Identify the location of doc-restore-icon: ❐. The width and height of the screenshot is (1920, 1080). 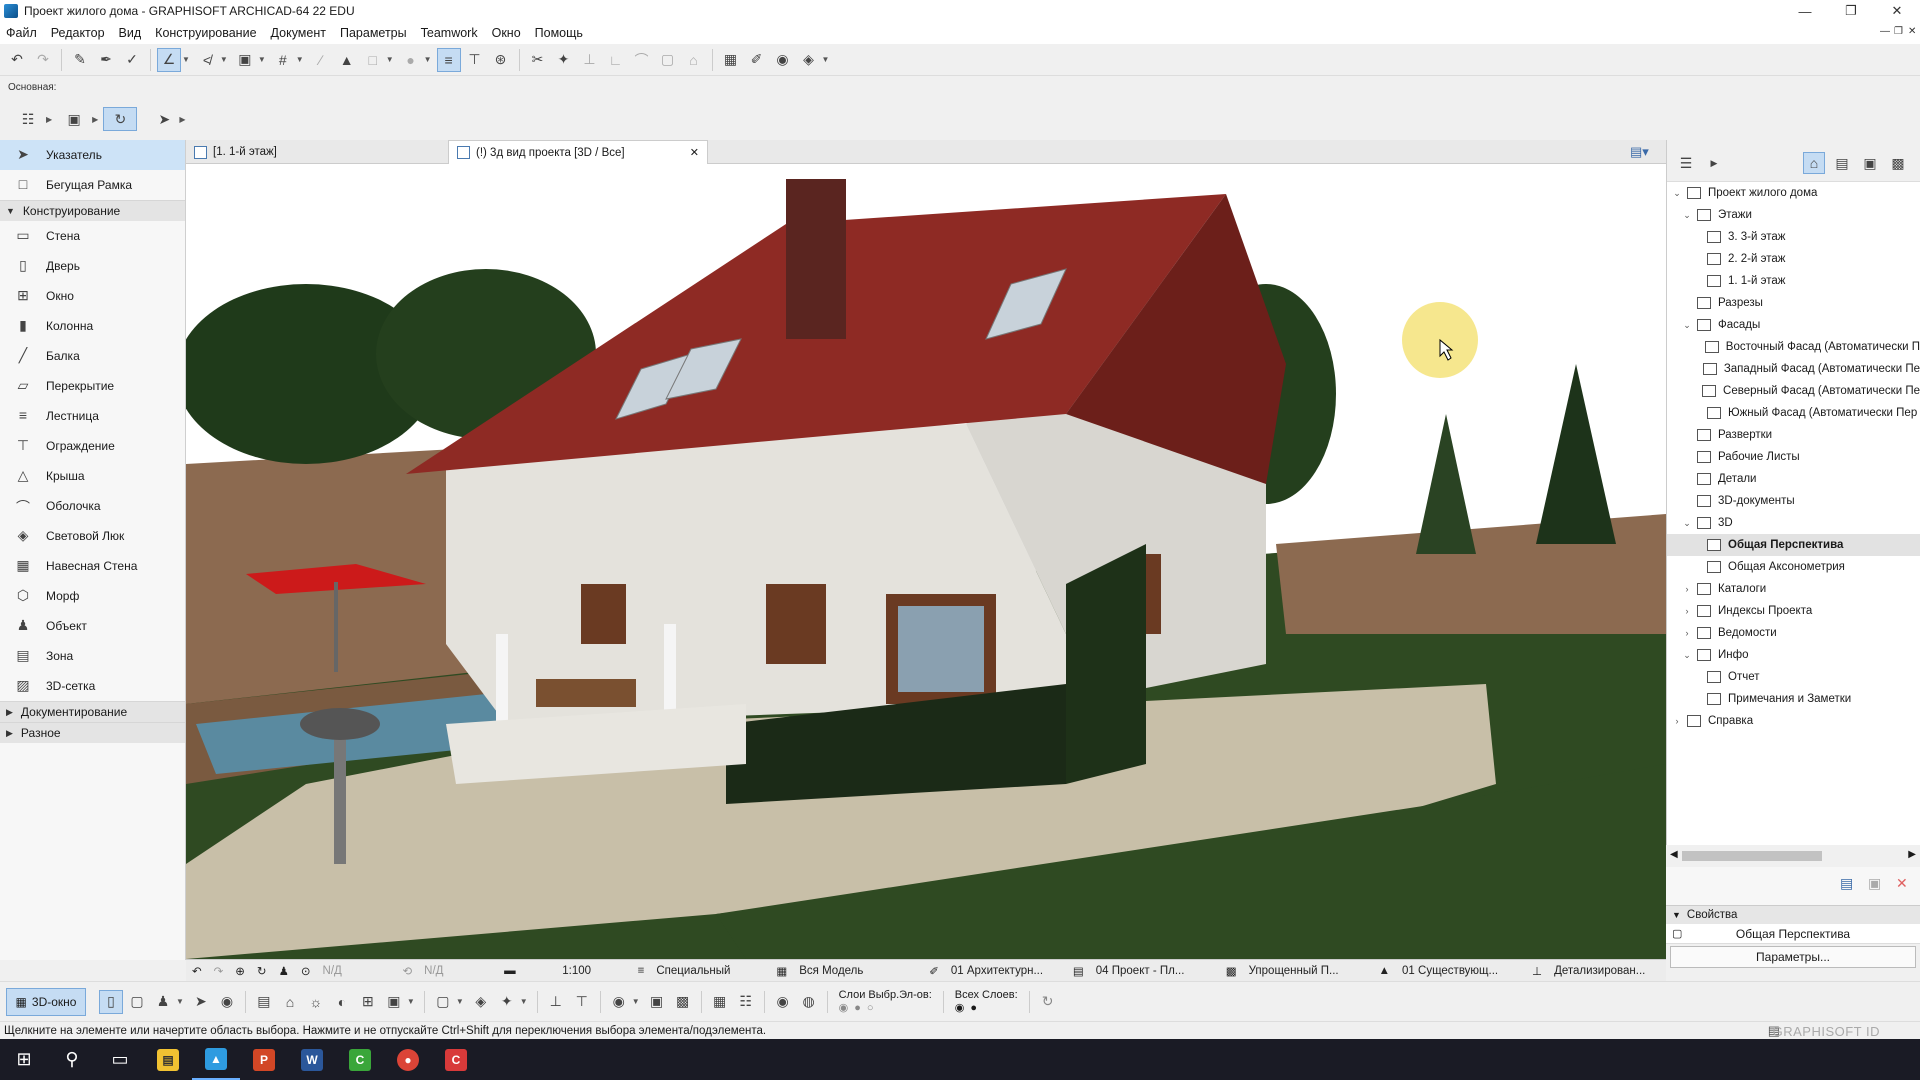
(1898, 31).